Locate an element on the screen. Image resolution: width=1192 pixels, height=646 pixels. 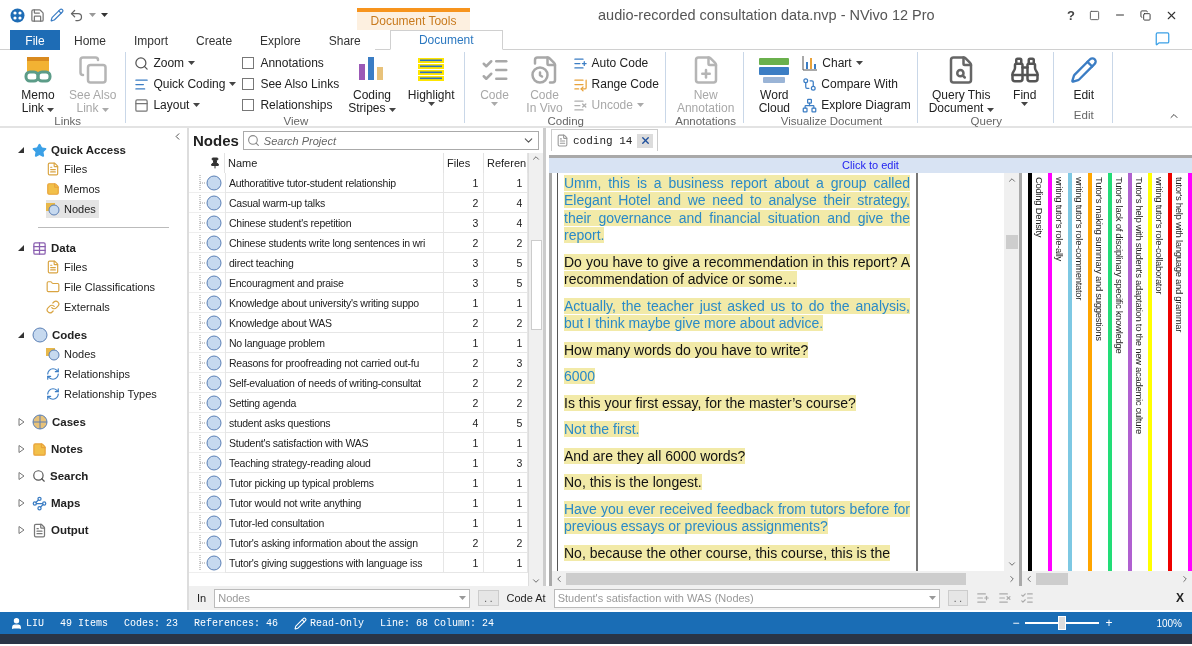
undo-icon is located at coordinates (76, 15).